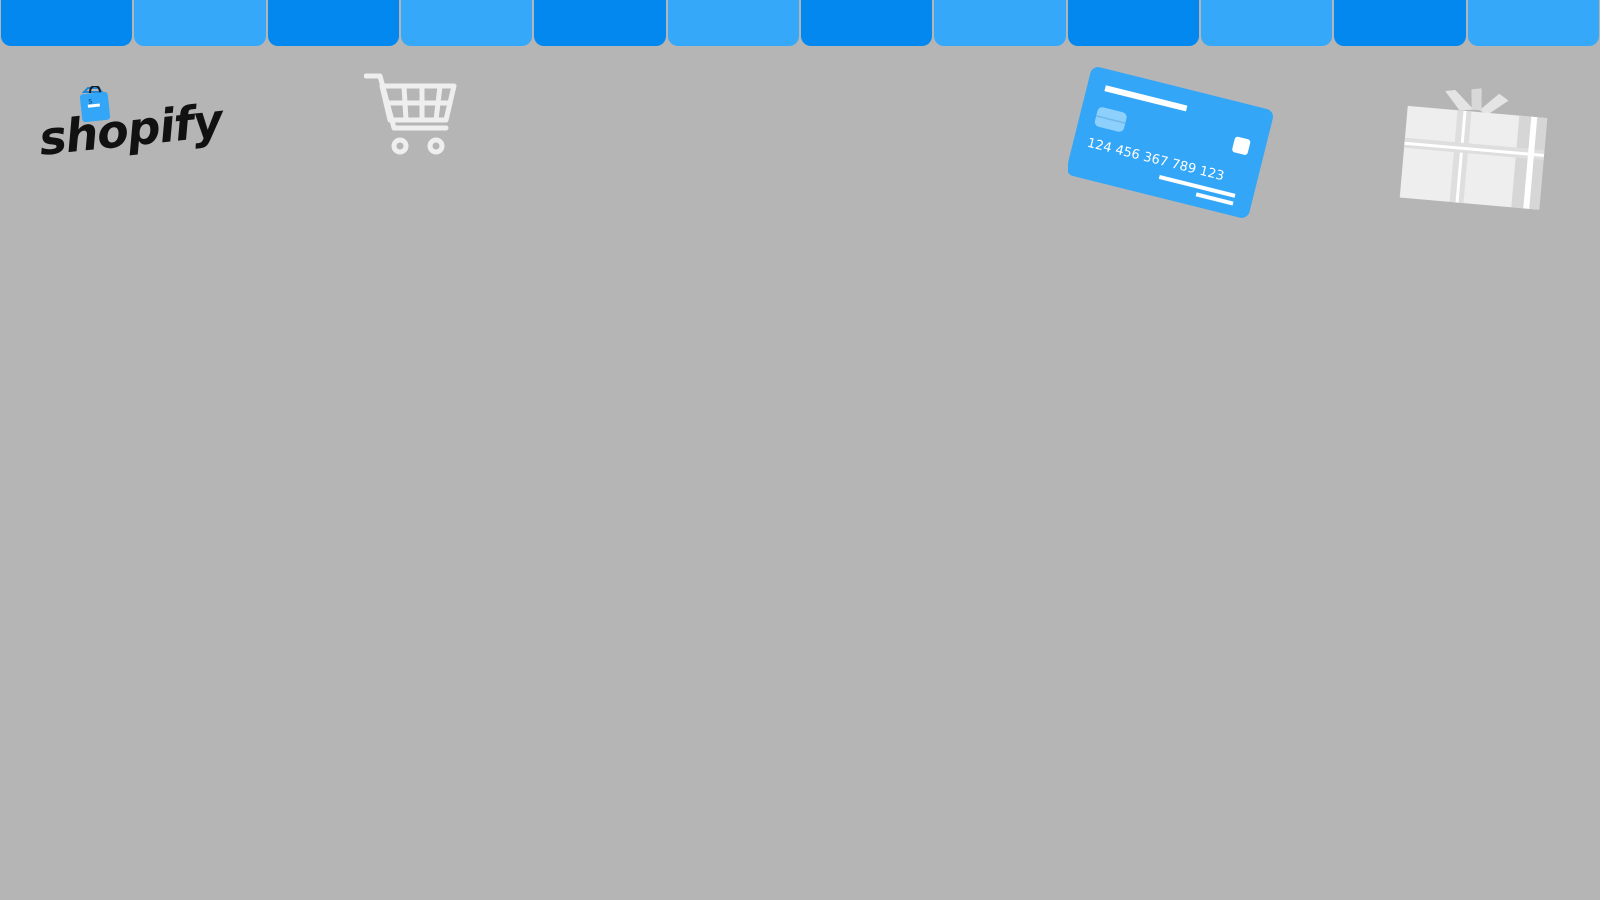  I want to click on awning-banner, so click(800, 23).